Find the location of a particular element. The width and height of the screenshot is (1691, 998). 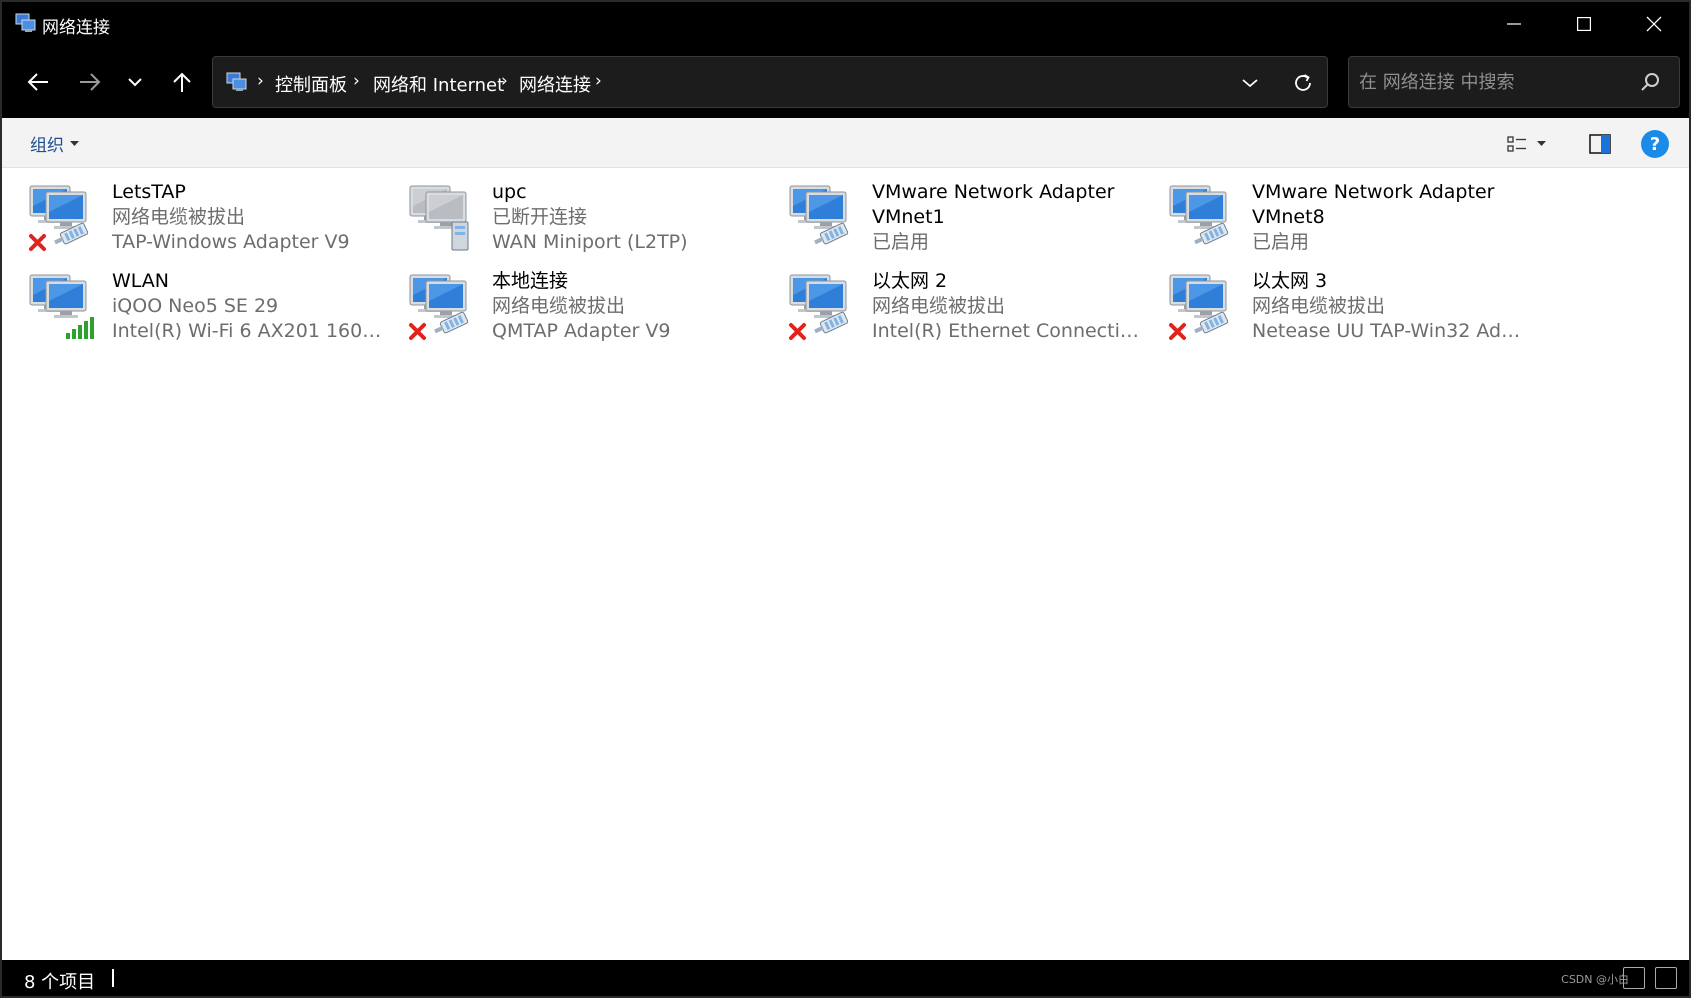

connection-text: VMware Network Adapter VMnet1 已启用 is located at coordinates (1007, 217).